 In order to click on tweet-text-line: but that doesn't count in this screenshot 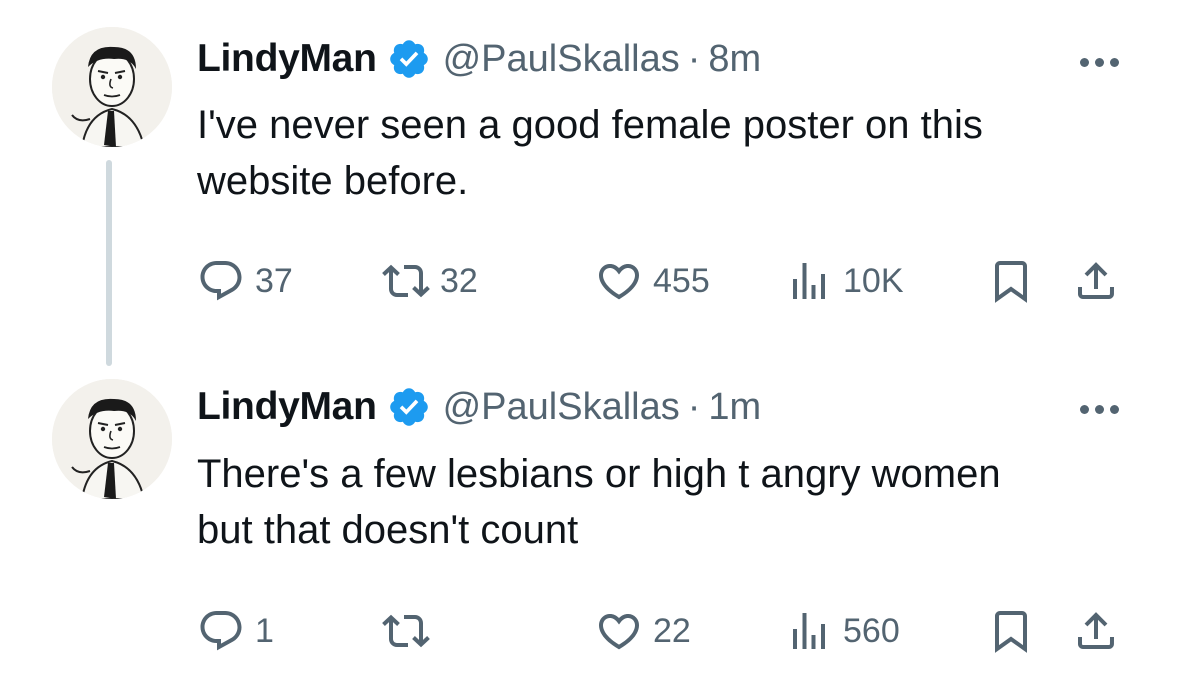, I will do `click(388, 530)`.